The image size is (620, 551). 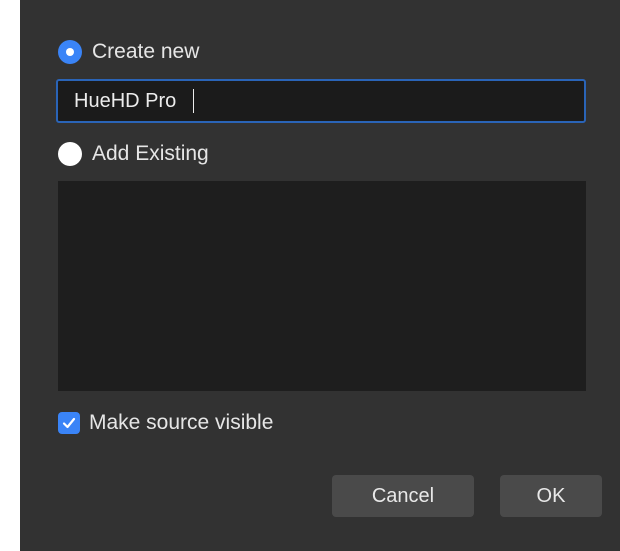 What do you see at coordinates (551, 496) in the screenshot?
I see `ok-button: OK` at bounding box center [551, 496].